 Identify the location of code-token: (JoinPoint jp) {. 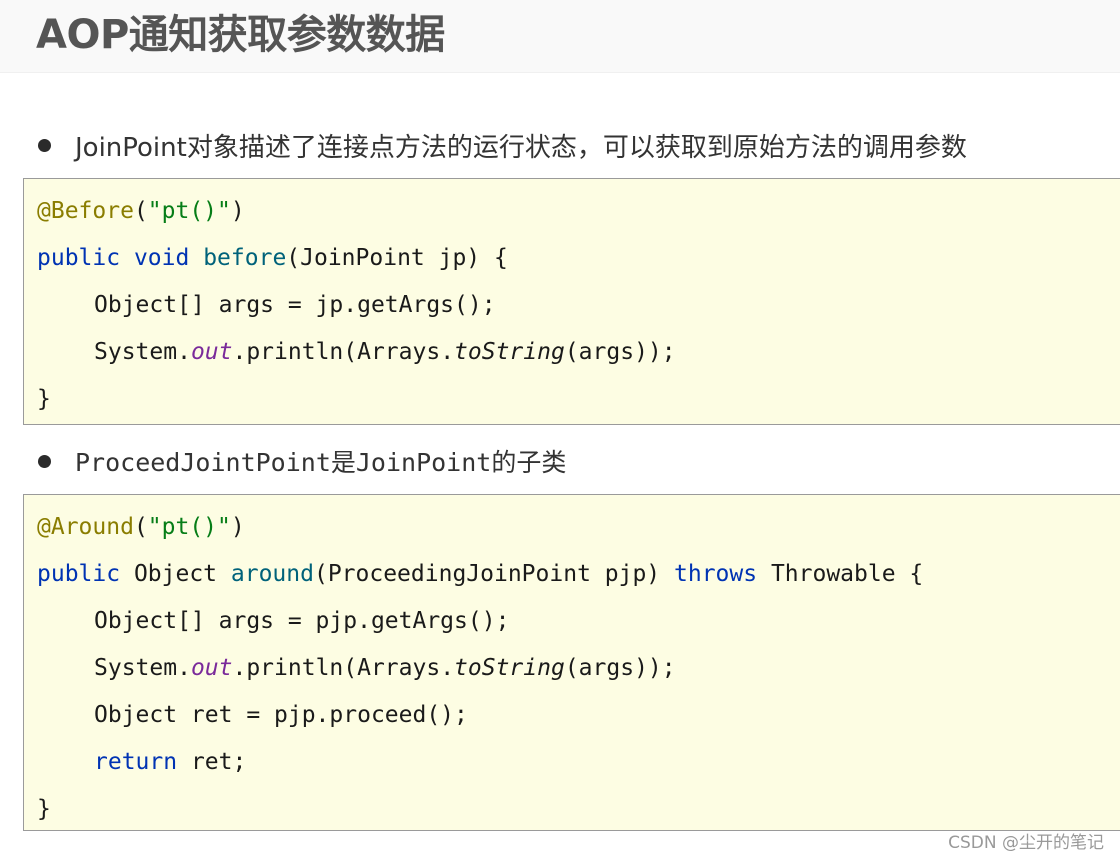
(397, 258).